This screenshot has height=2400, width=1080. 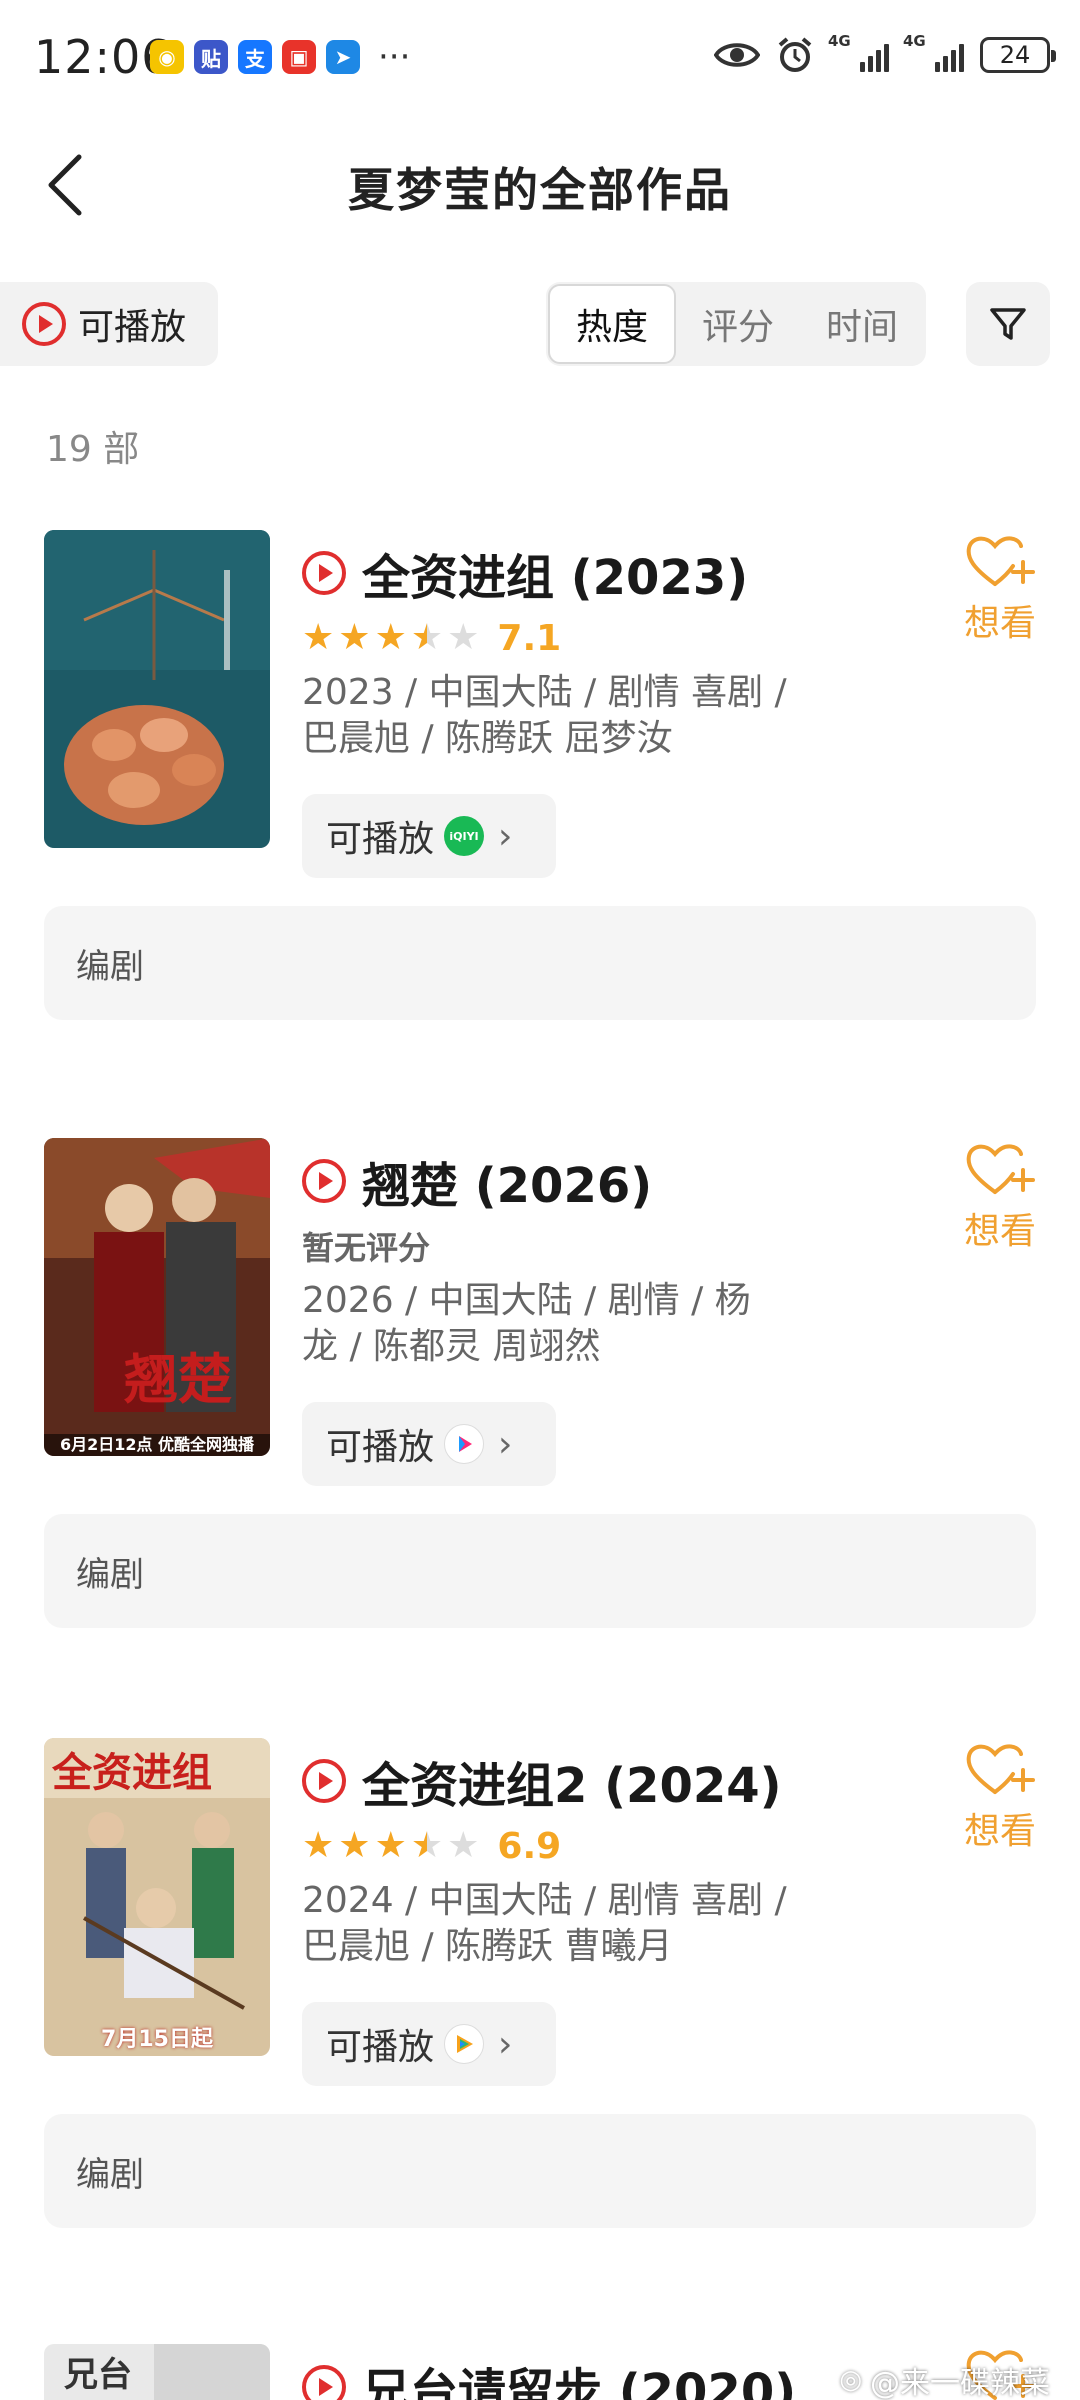 What do you see at coordinates (960, 2383) in the screenshot?
I see `watermark-text: @来一碟辣菜` at bounding box center [960, 2383].